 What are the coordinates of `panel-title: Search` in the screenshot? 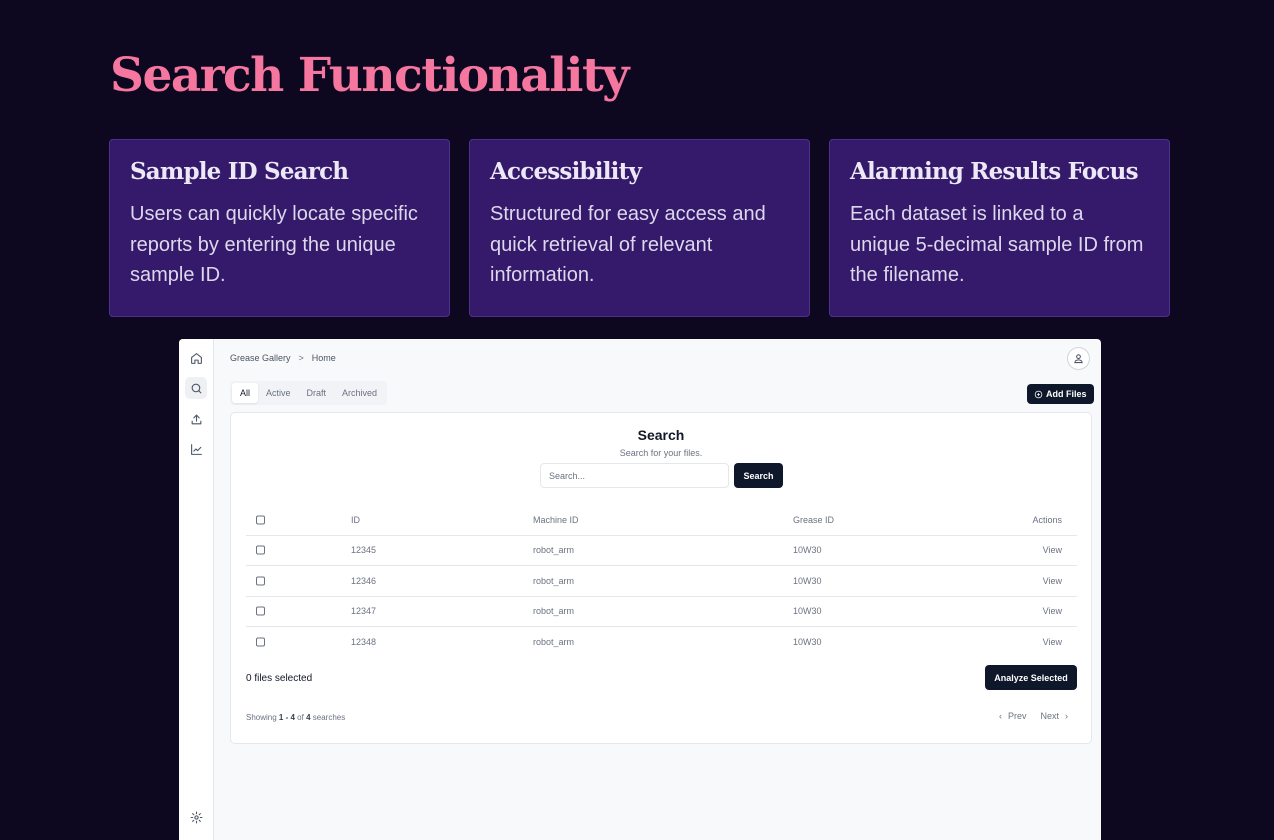 It's located at (661, 435).